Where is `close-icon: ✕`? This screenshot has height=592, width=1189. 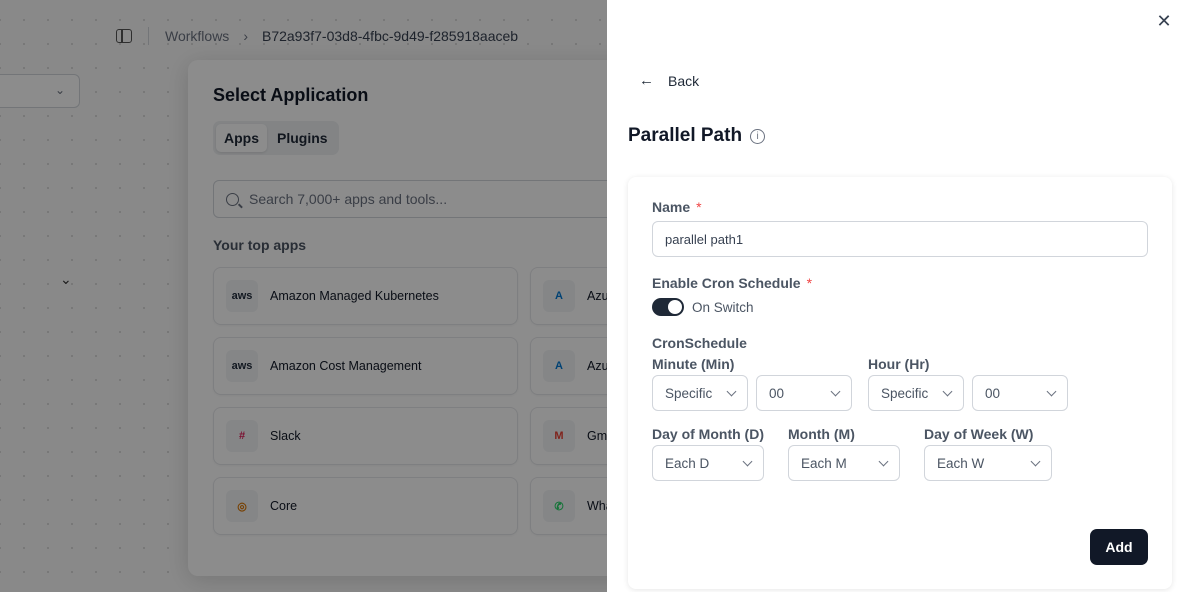 close-icon: ✕ is located at coordinates (1164, 21).